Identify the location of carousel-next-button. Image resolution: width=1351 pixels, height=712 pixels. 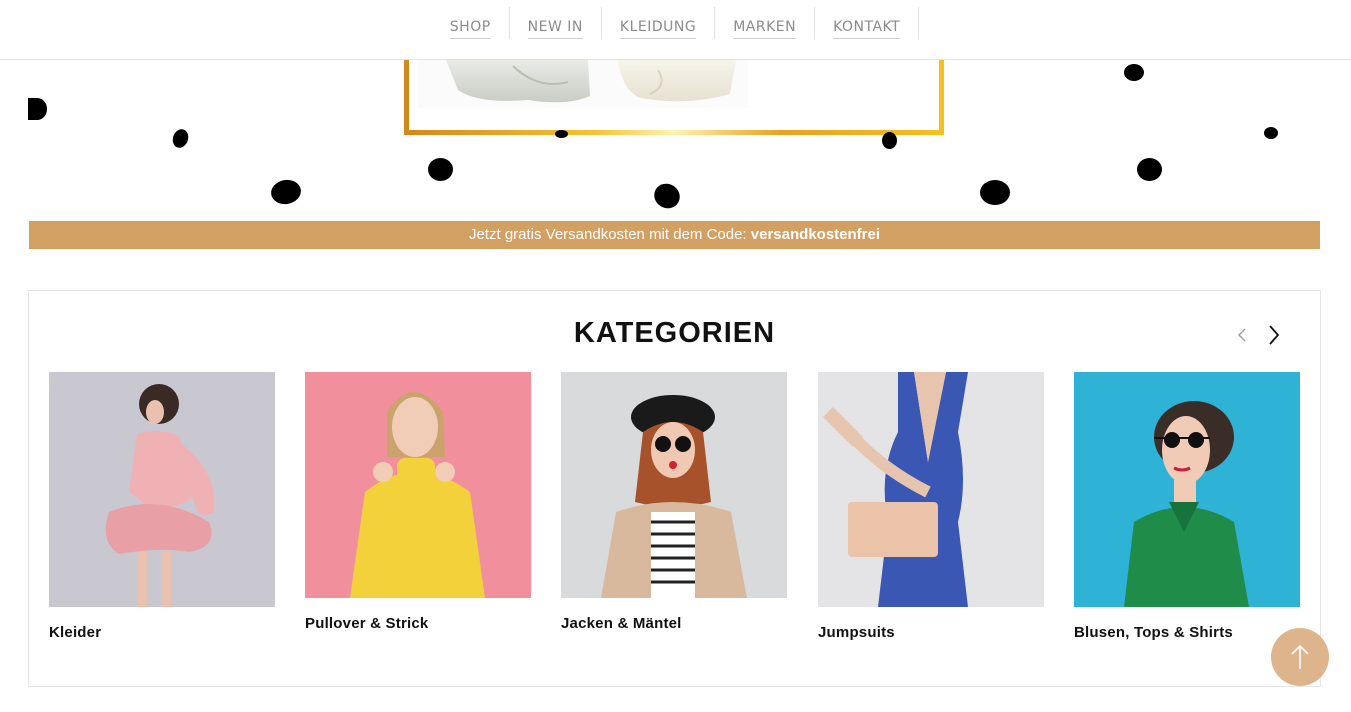
(1274, 335).